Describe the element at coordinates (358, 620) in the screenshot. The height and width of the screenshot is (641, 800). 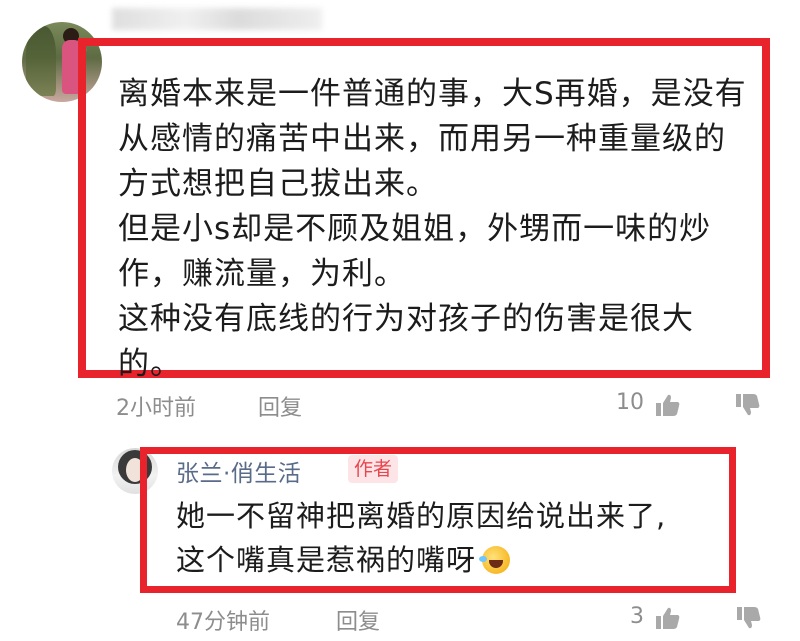
I see `reply-reply-button: 回复` at that location.